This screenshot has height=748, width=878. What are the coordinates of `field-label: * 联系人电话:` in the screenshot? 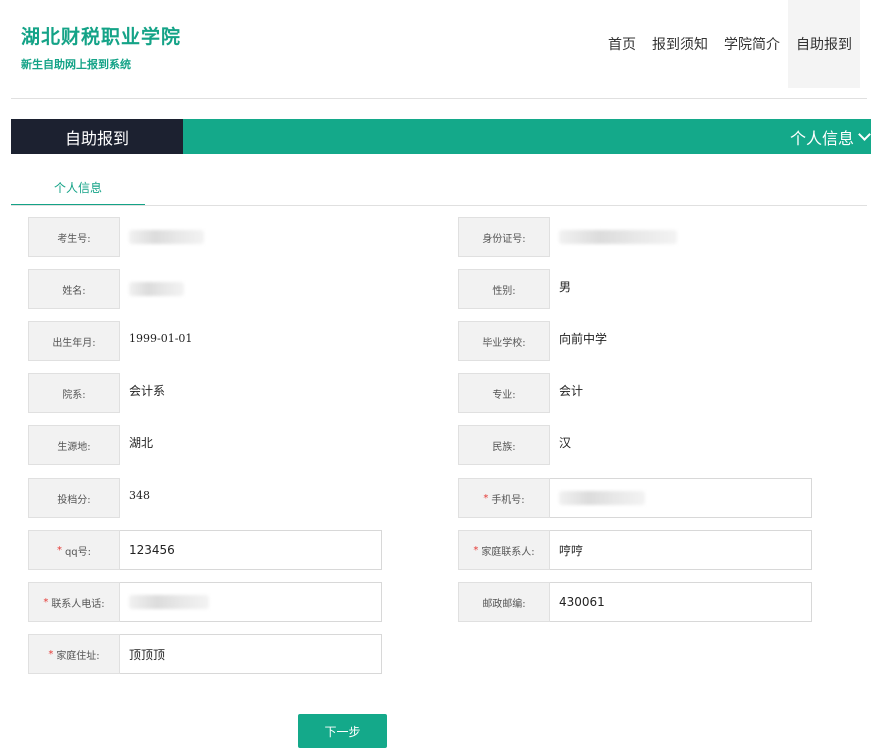 It's located at (74, 602).